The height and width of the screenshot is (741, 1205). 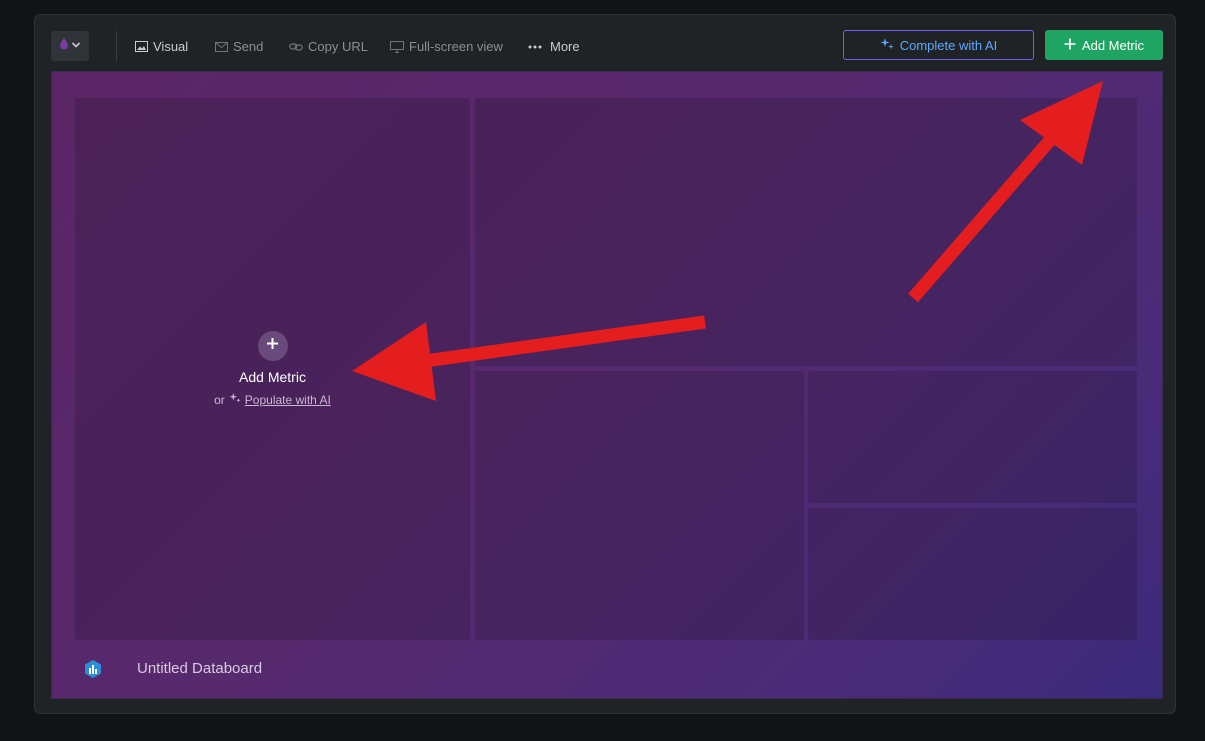 What do you see at coordinates (397, 46) in the screenshot?
I see `monitor-icon` at bounding box center [397, 46].